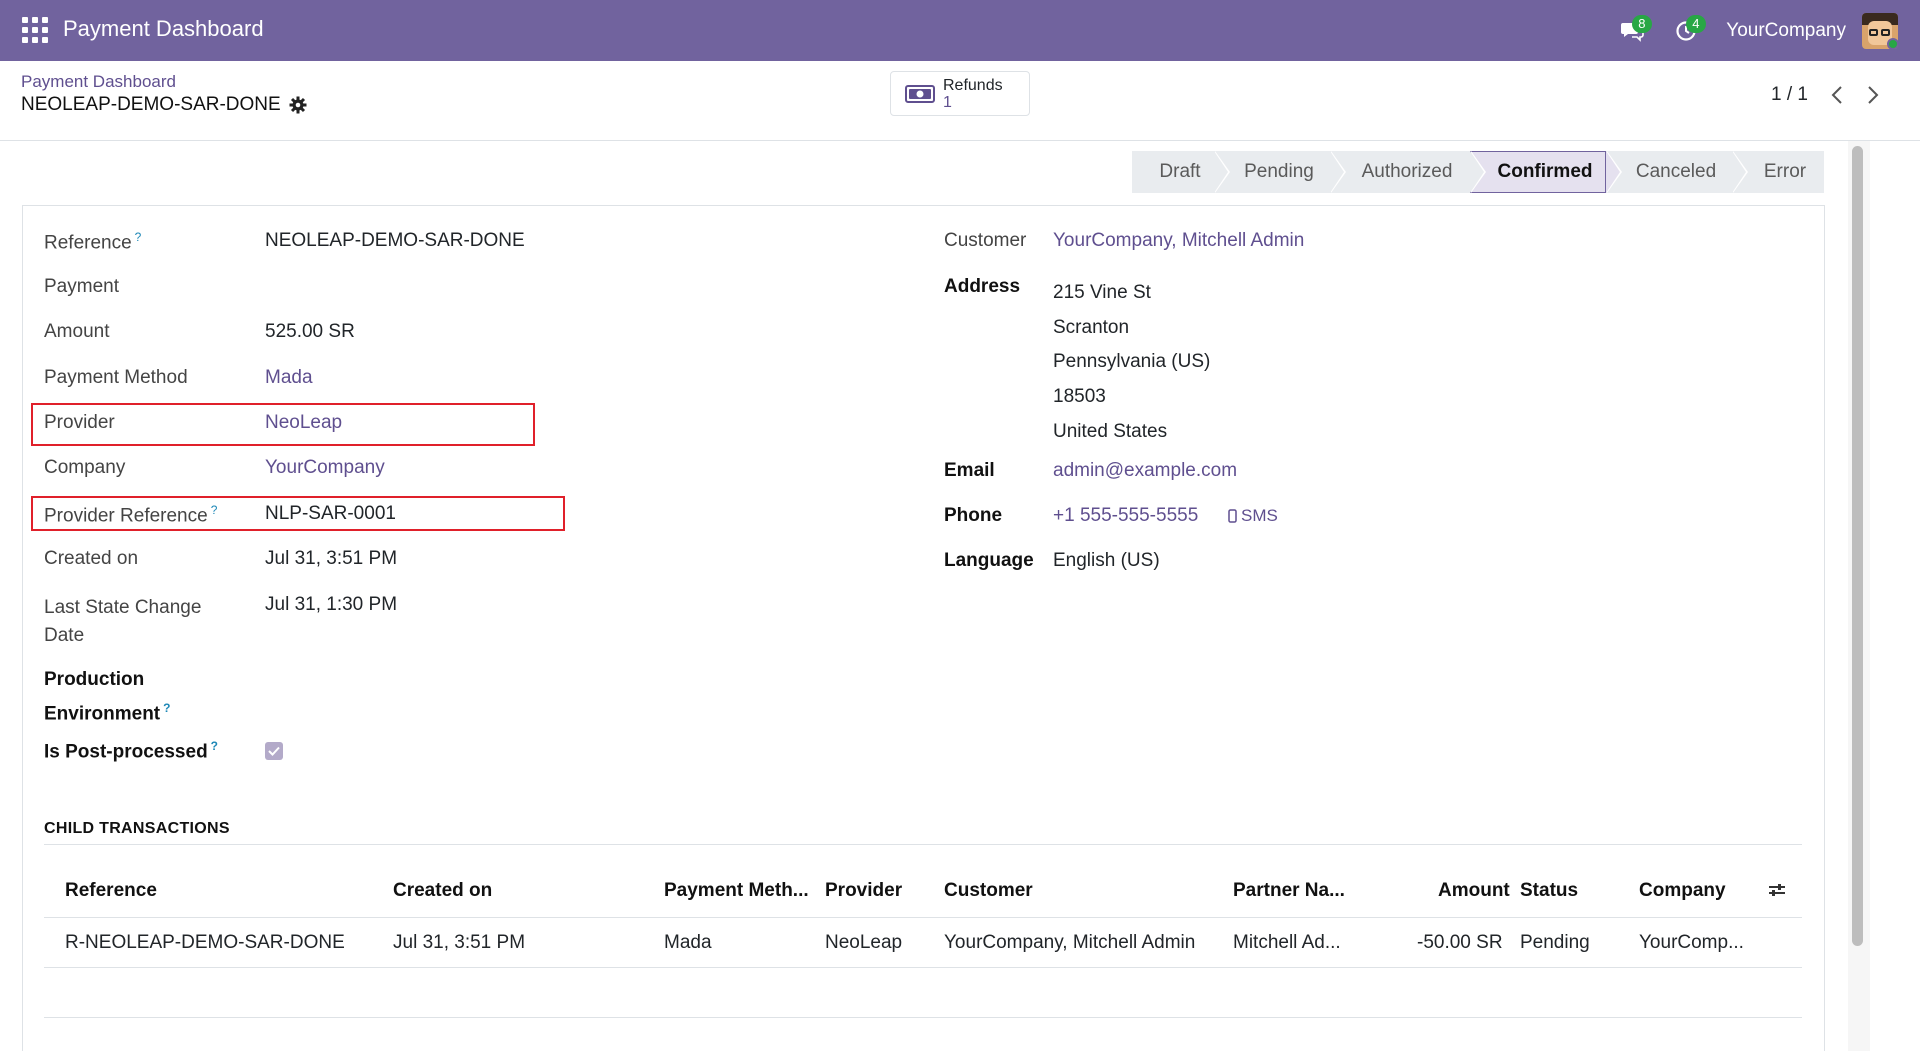  Describe the element at coordinates (1280, 172) in the screenshot. I see `stage-pending: Pending` at that location.